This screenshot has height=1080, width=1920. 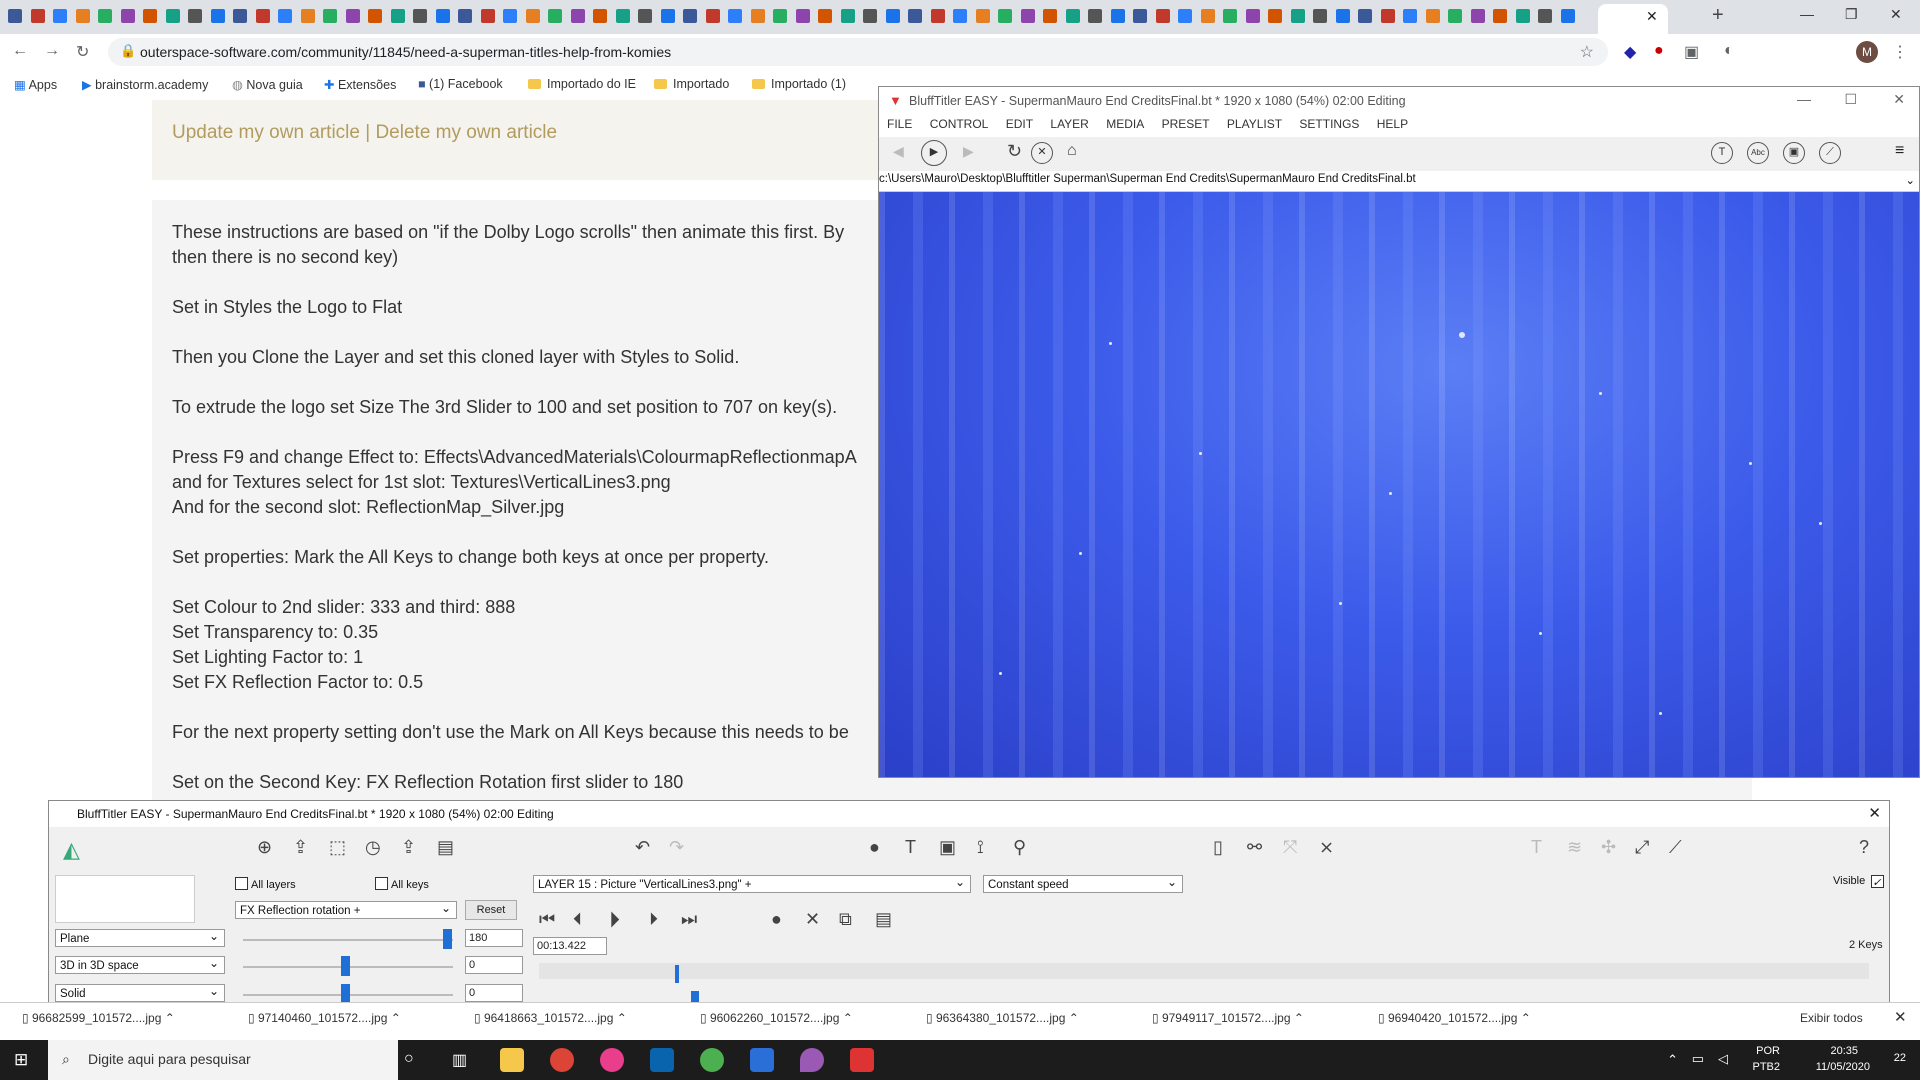 What do you see at coordinates (845, 919) in the screenshot?
I see `copy-icon: ⧉` at bounding box center [845, 919].